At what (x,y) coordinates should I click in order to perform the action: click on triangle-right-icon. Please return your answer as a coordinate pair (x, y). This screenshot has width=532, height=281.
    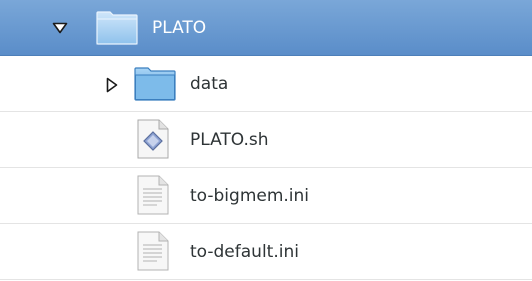
    Looking at the image, I should click on (112, 85).